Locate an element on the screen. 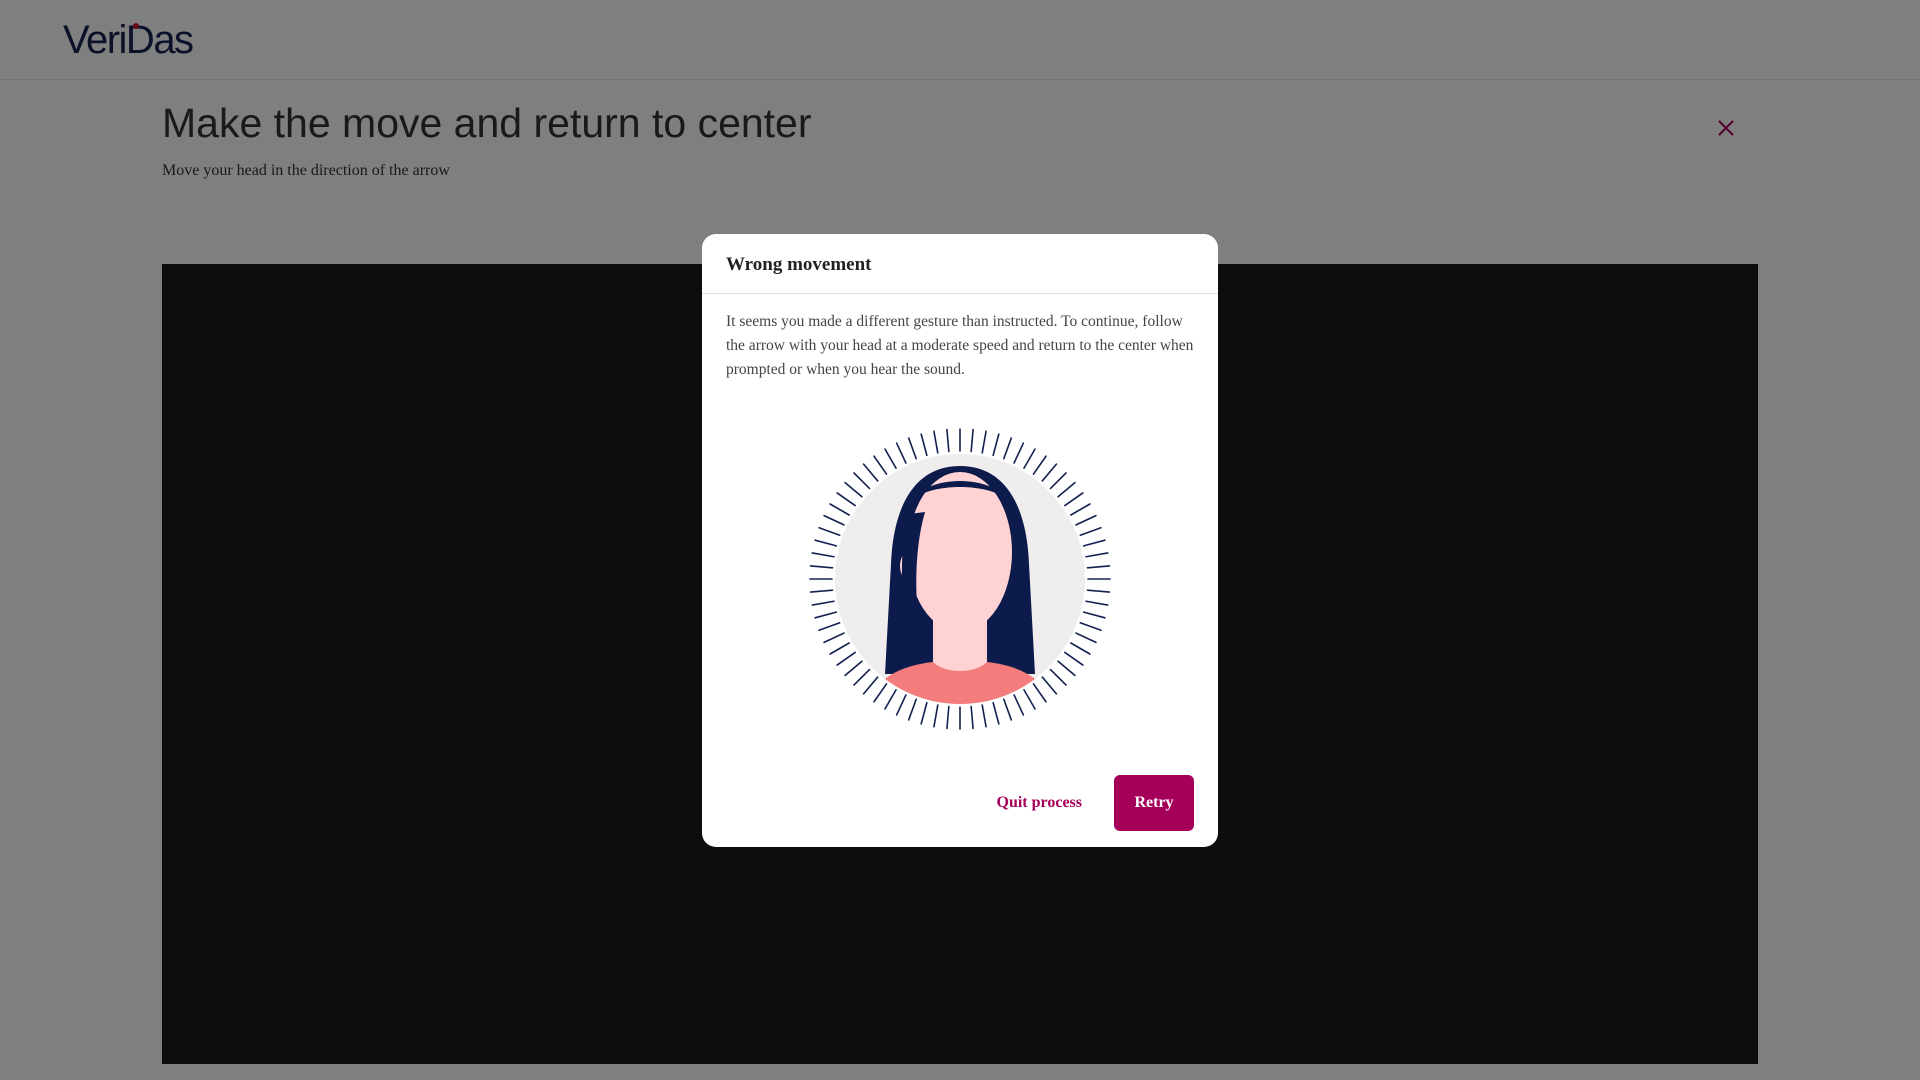  retry-button: Retry is located at coordinates (1154, 803).